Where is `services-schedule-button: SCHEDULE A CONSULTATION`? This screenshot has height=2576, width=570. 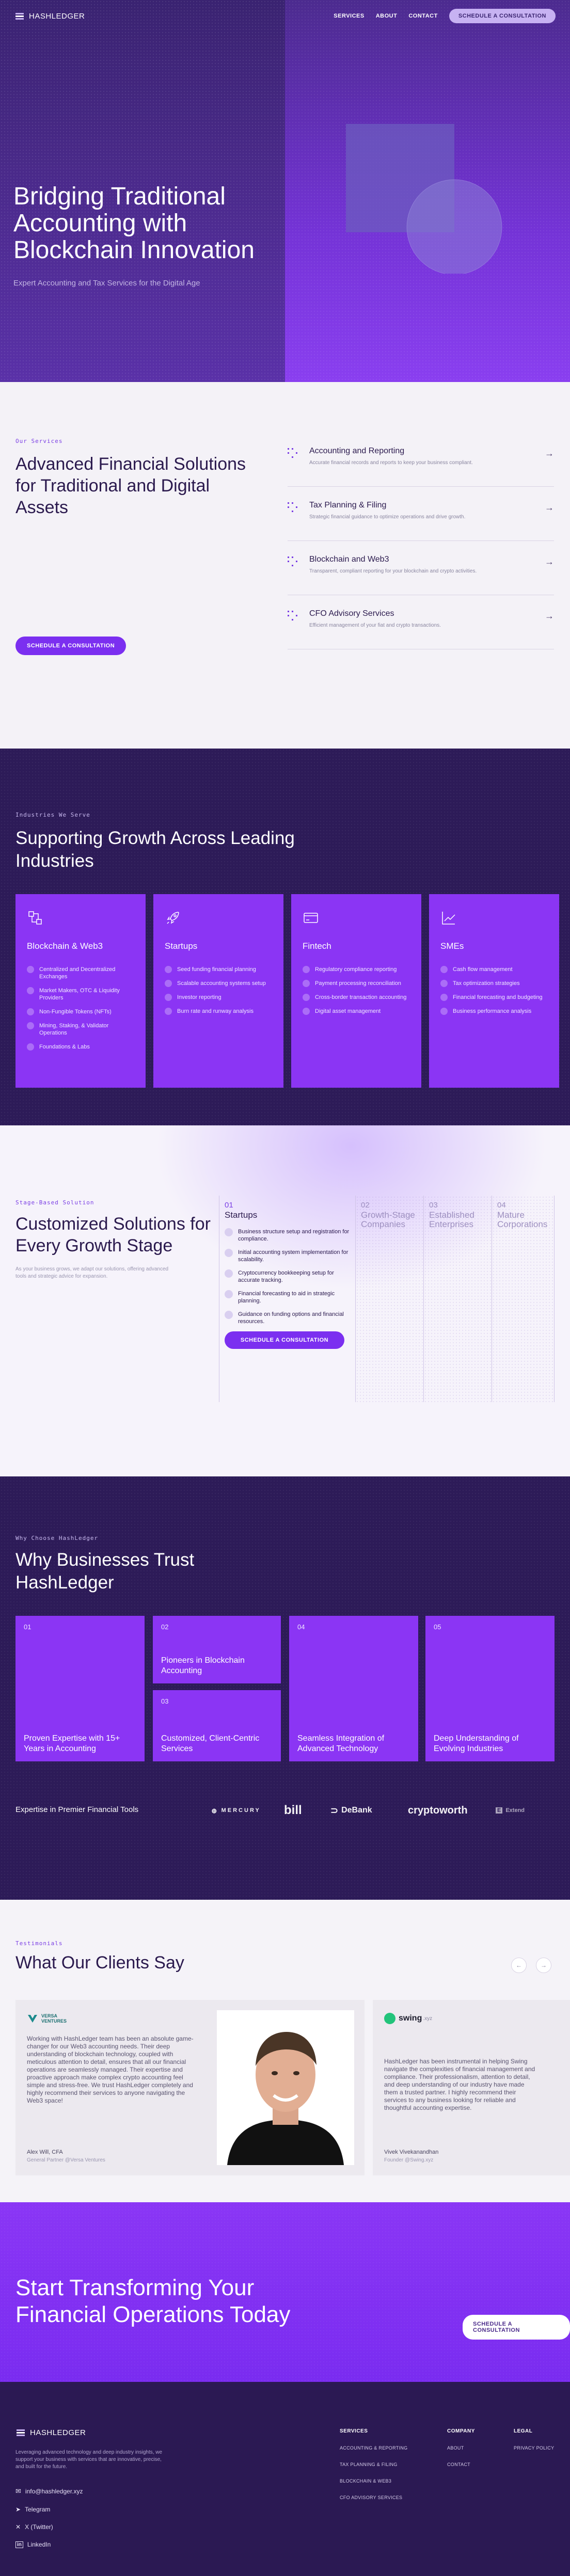
services-schedule-button: SCHEDULE A CONSULTATION is located at coordinates (70, 646).